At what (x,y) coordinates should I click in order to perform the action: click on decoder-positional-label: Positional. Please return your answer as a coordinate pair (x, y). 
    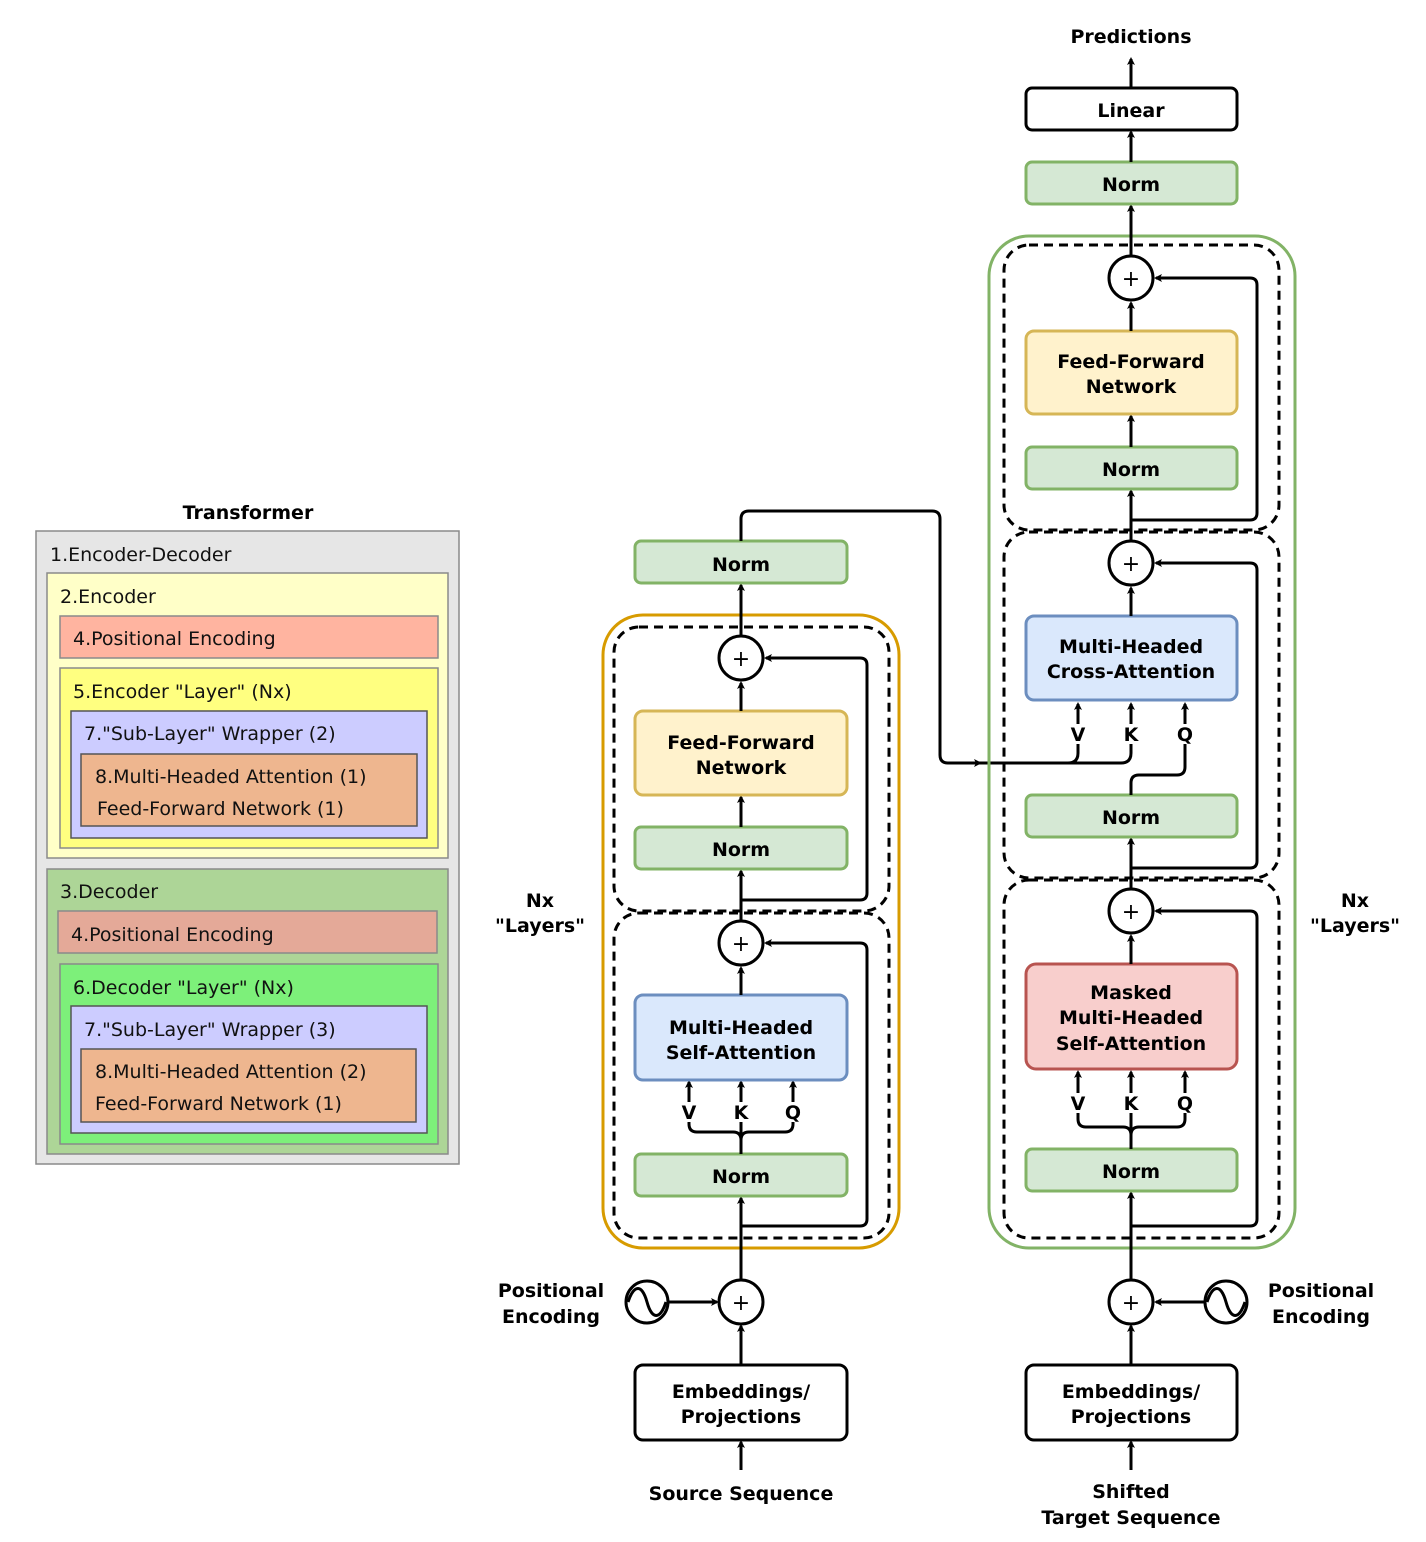
    Looking at the image, I should click on (1321, 1291).